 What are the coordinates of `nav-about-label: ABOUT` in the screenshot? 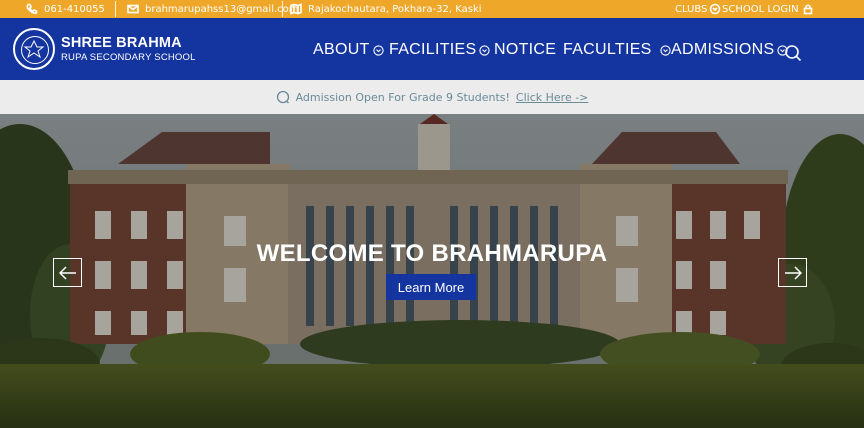 It's located at (341, 49).